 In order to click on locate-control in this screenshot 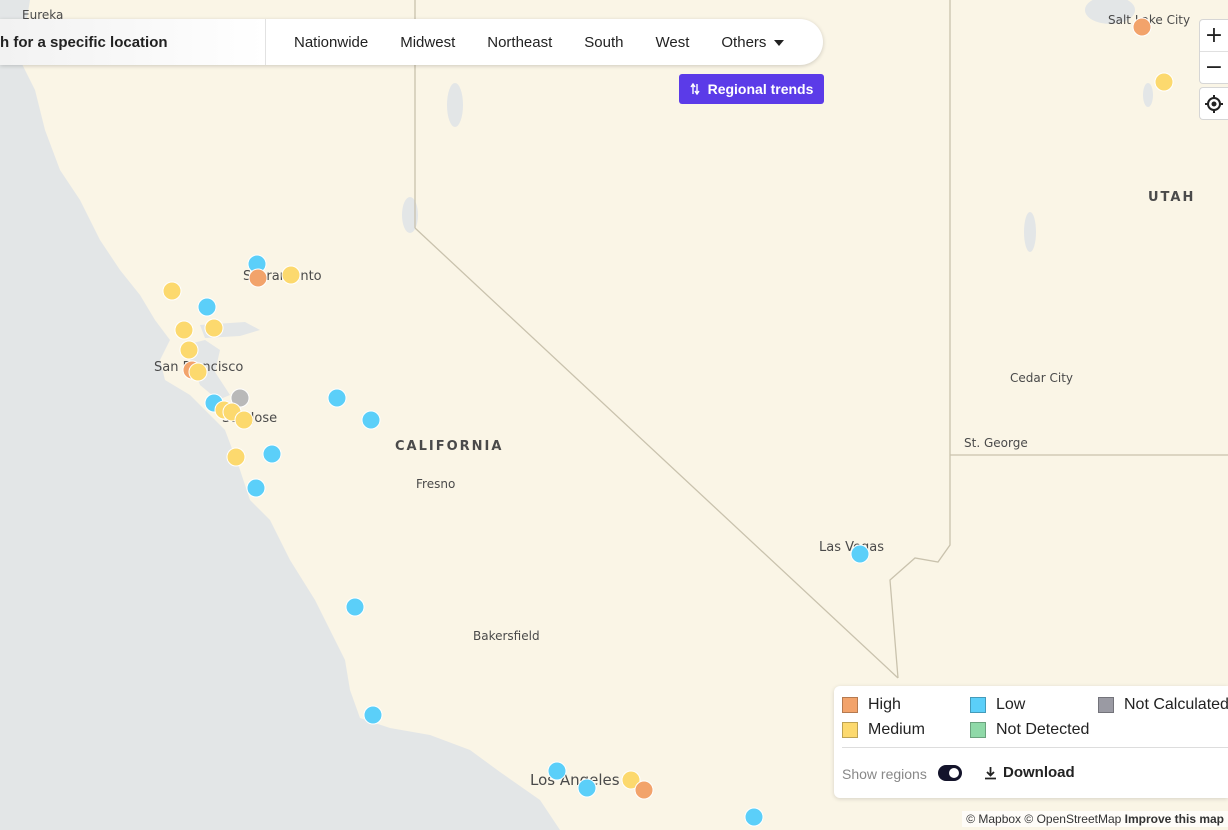, I will do `click(1213, 103)`.